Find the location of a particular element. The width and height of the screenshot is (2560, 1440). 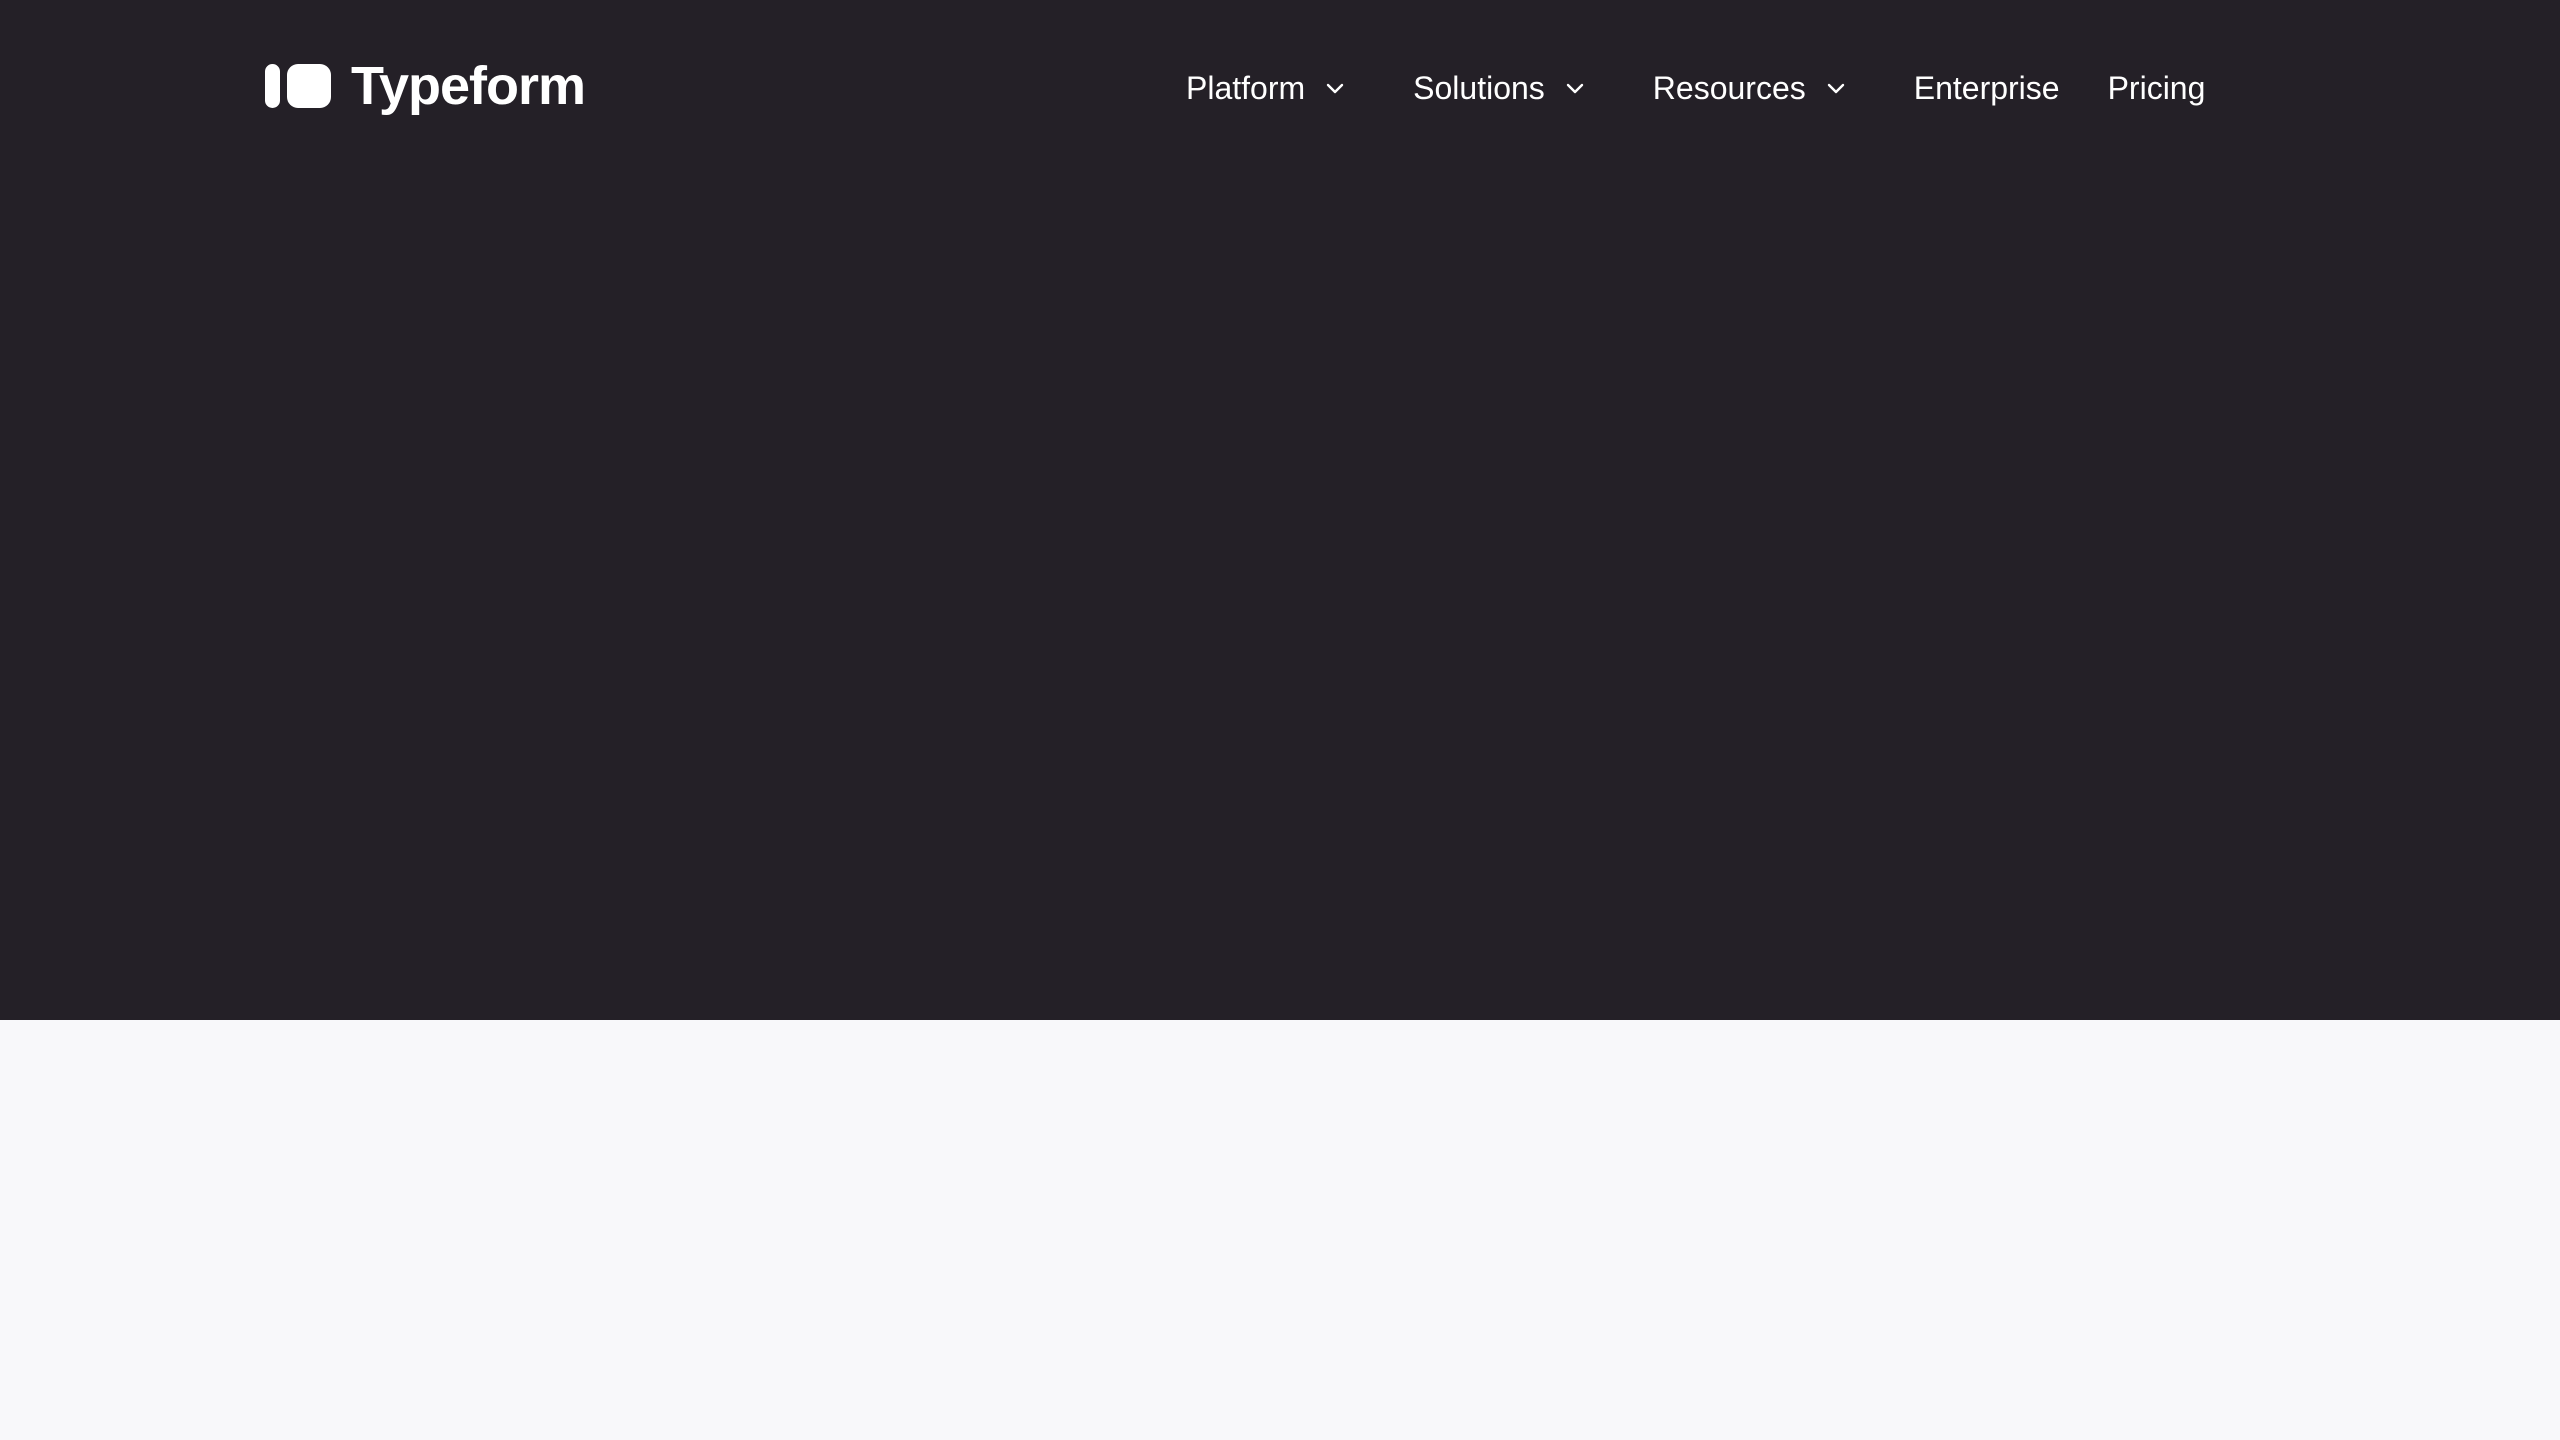

typeform-logo-link: Typeform is located at coordinates (425, 86).